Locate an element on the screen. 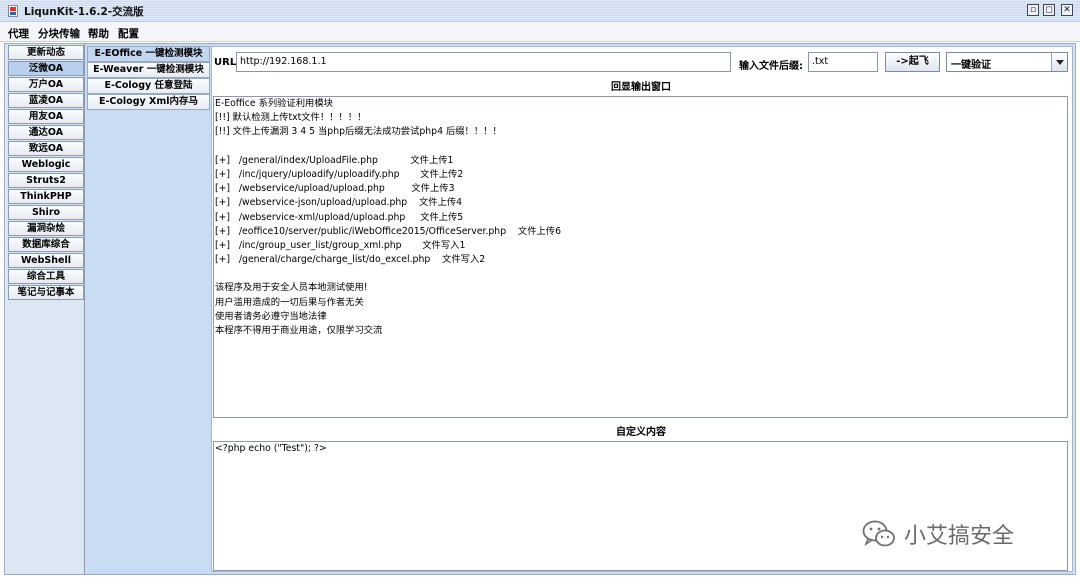 This screenshot has height=579, width=1080. category-tab-webshell: WebShell is located at coordinates (46, 260).